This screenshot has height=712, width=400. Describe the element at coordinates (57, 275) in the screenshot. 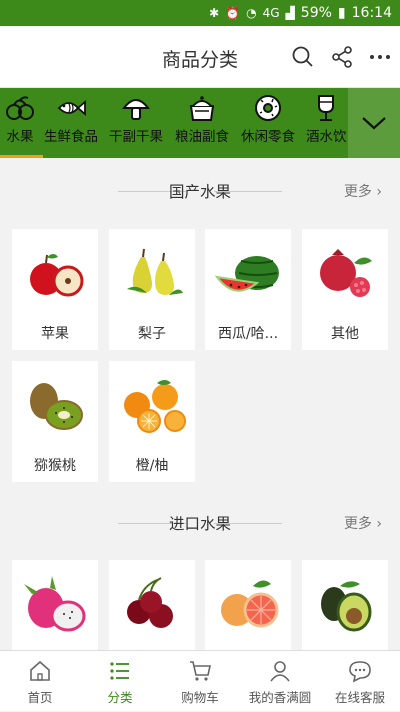

I see `apple-image` at that location.